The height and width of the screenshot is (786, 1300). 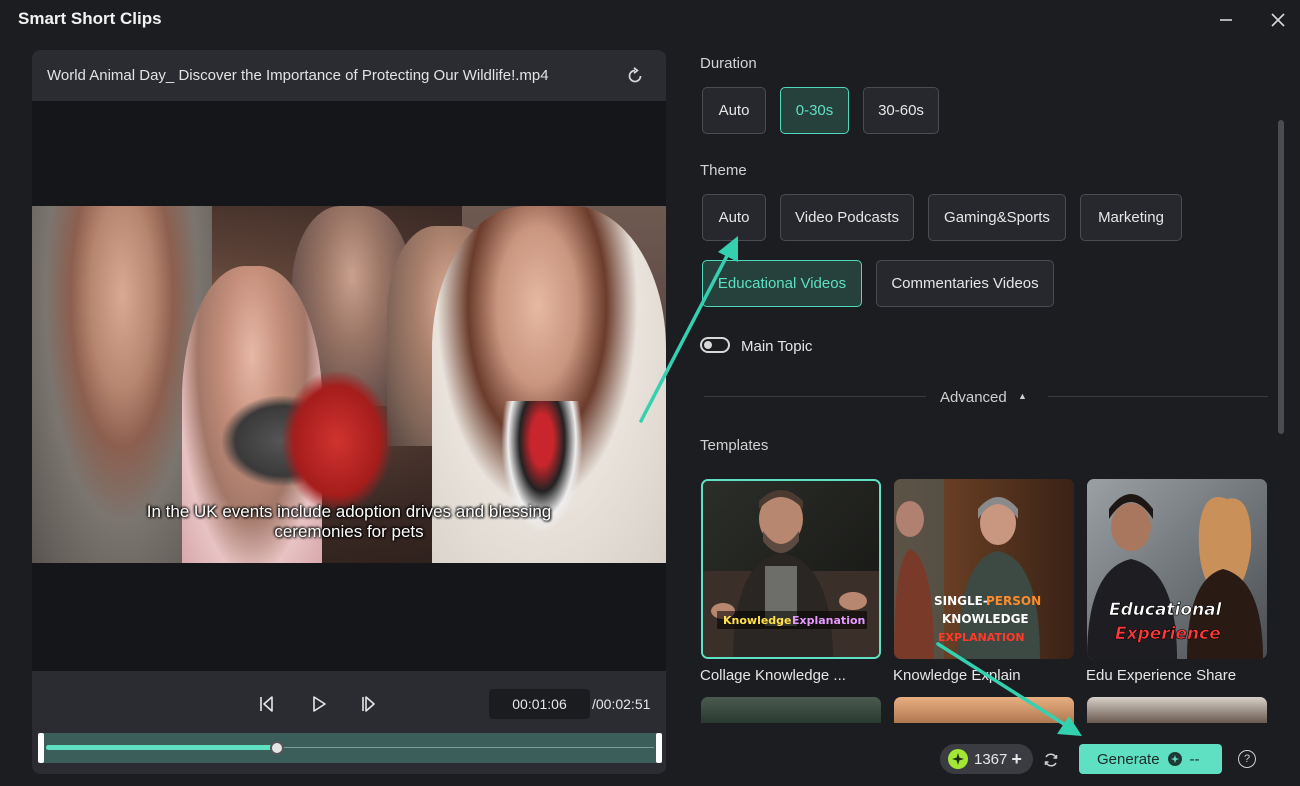 What do you see at coordinates (1016, 759) in the screenshot?
I see `add-credits-icon: +` at bounding box center [1016, 759].